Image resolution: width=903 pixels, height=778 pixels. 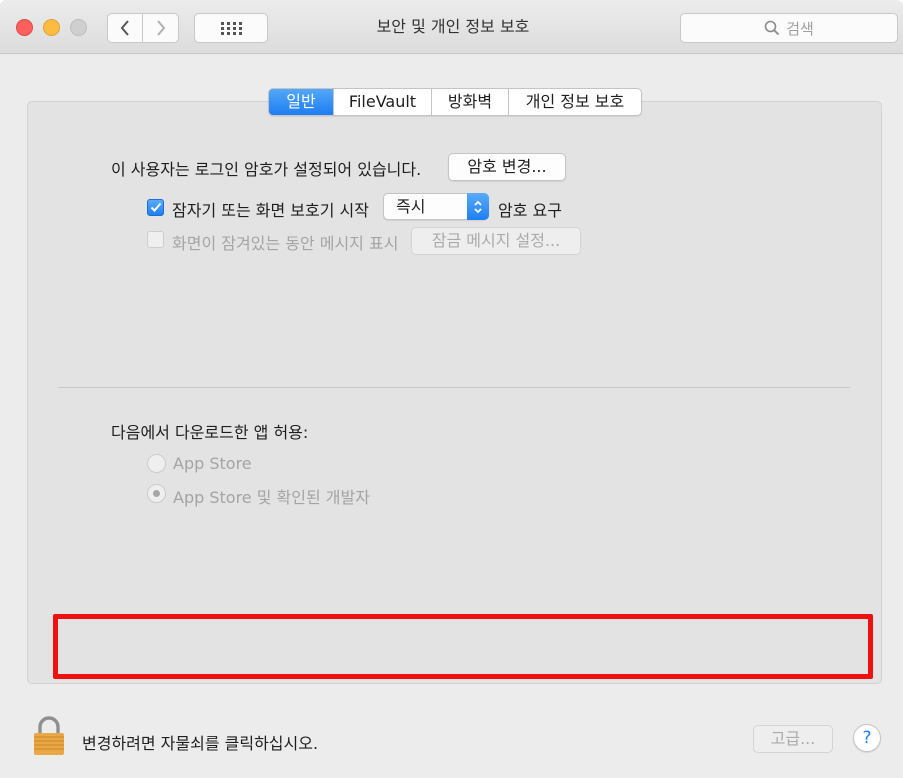 I want to click on radio-selected-dot, so click(x=156, y=493).